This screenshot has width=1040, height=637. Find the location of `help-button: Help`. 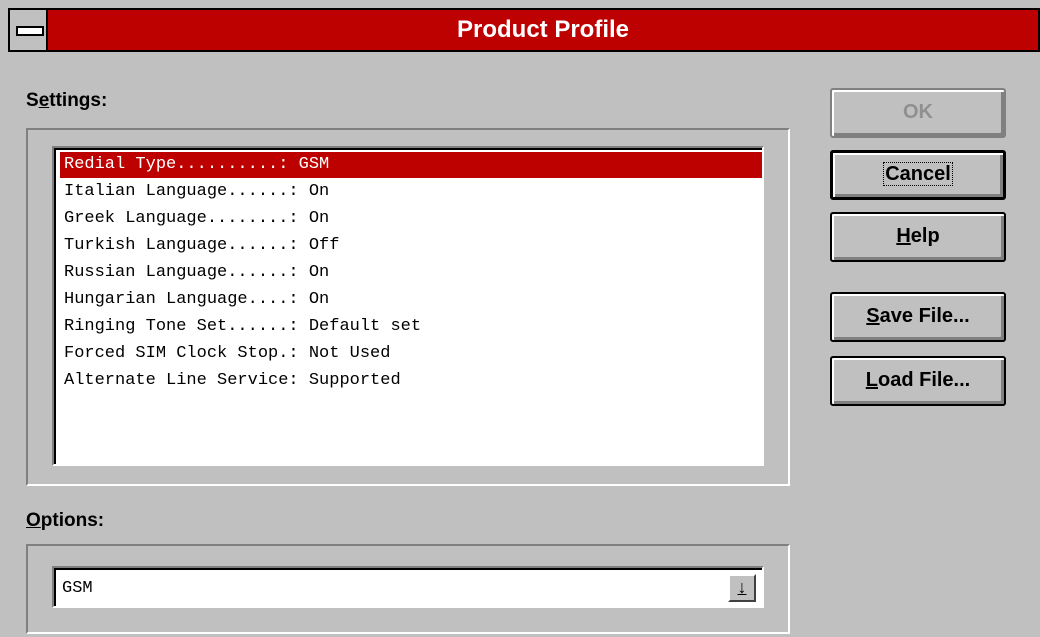

help-button: Help is located at coordinates (918, 237).